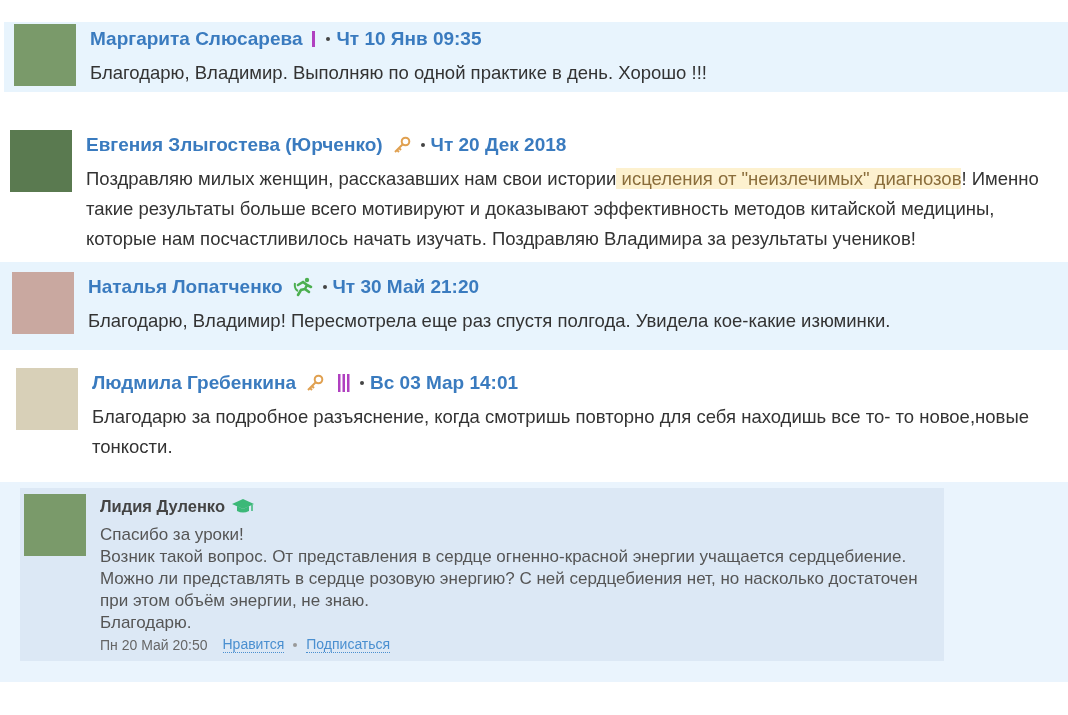  What do you see at coordinates (243, 506) in the screenshot?
I see `graduation-cap-icon` at bounding box center [243, 506].